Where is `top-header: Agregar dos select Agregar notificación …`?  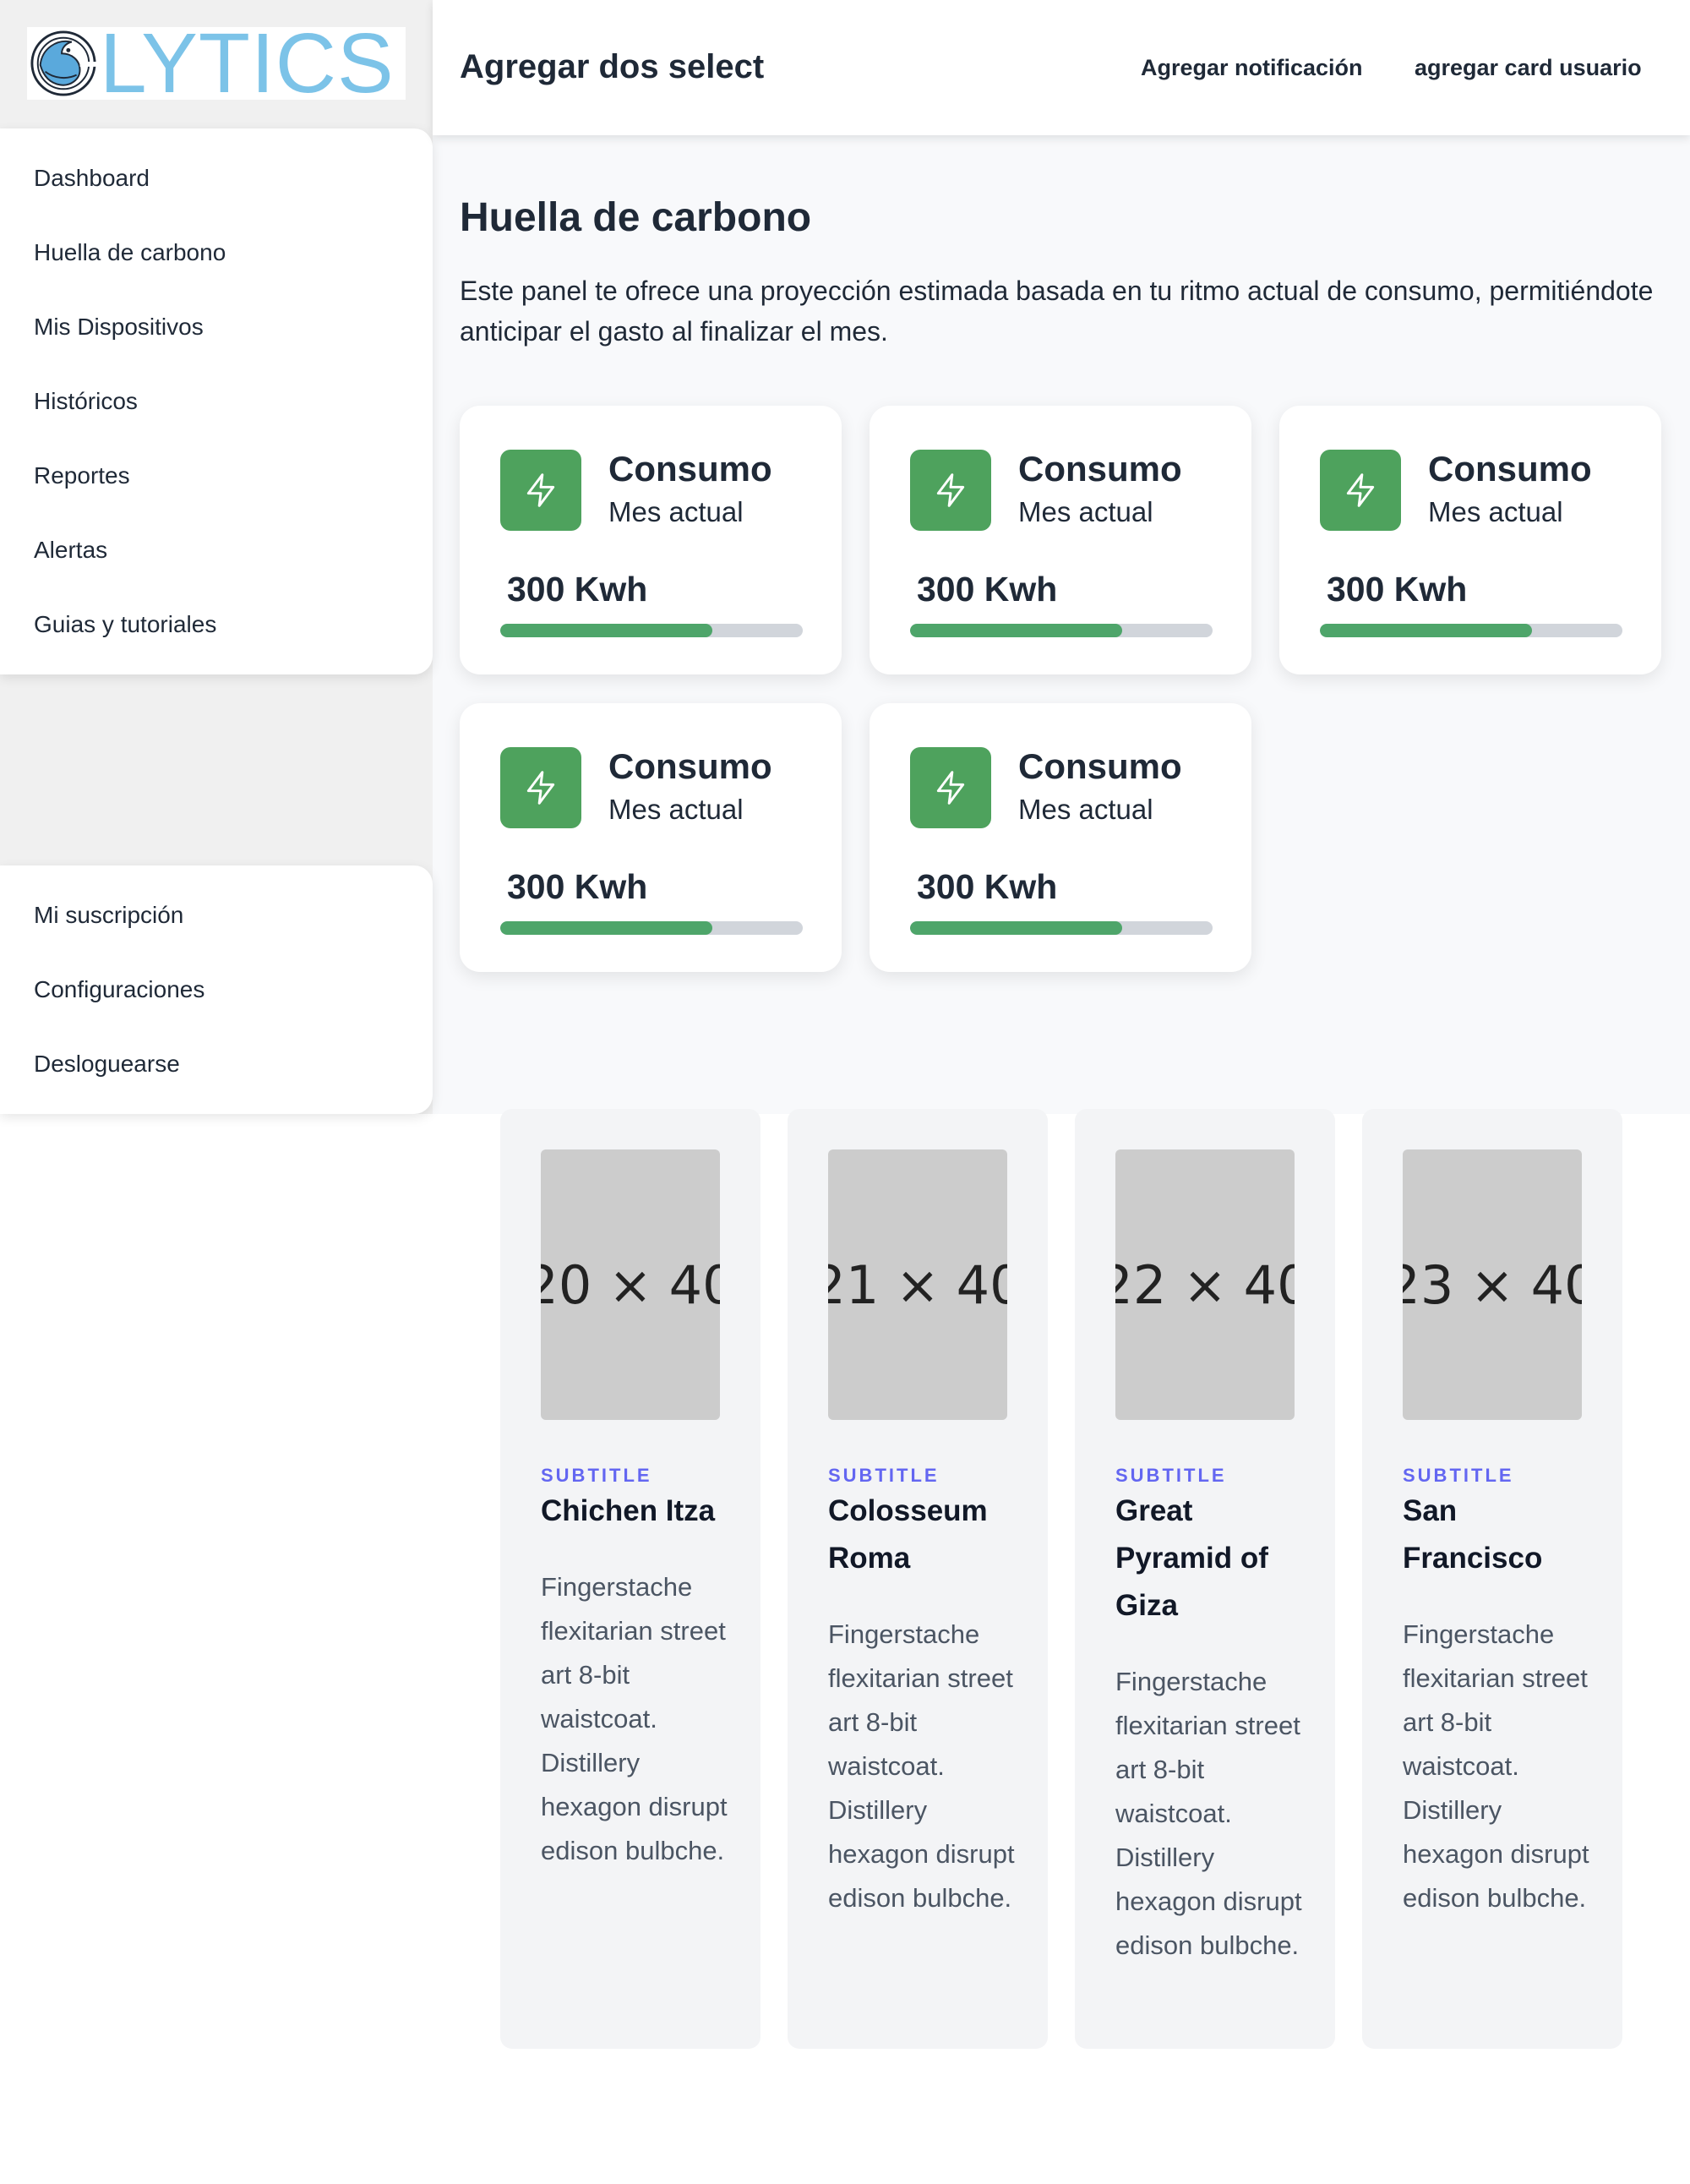 top-header: Agregar dos select Agregar notificación … is located at coordinates (1061, 67).